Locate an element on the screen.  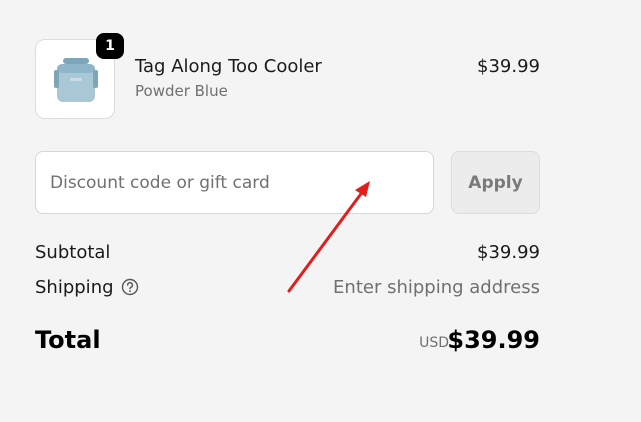
shipping-row: Shipping Enter shipping address is located at coordinates (287, 290).